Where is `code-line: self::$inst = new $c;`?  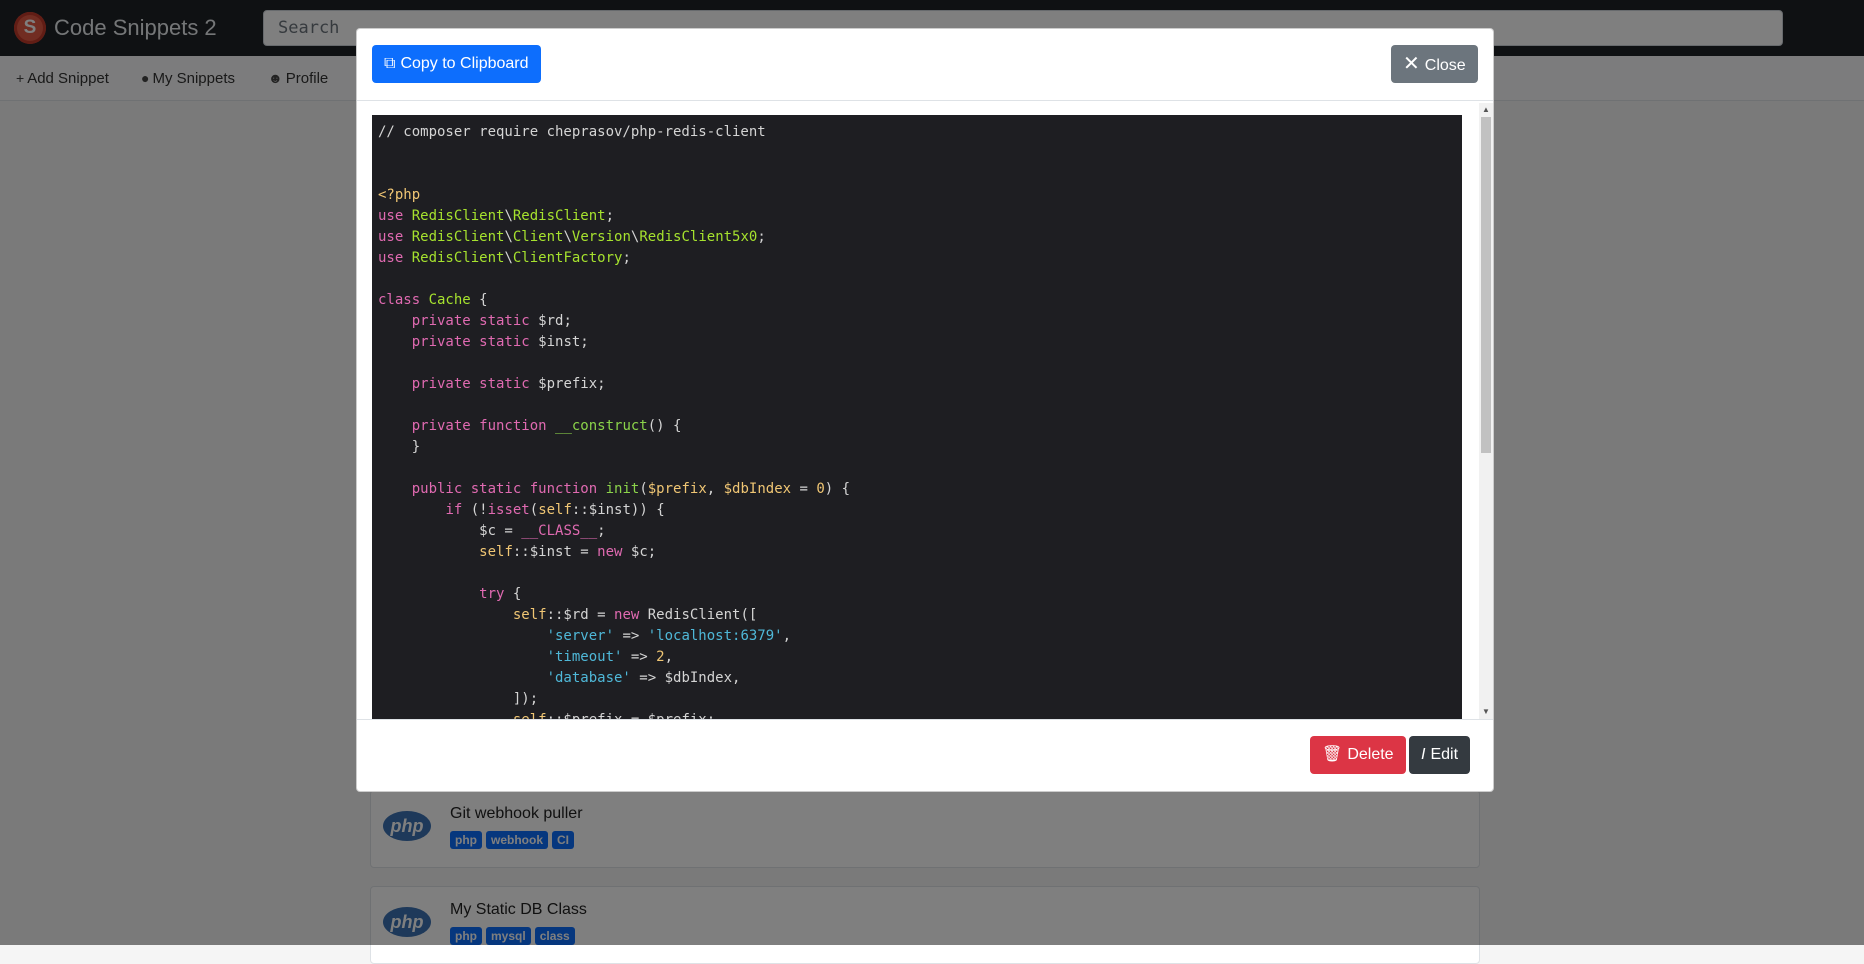 code-line: self::$inst = new $c; is located at coordinates (568, 552).